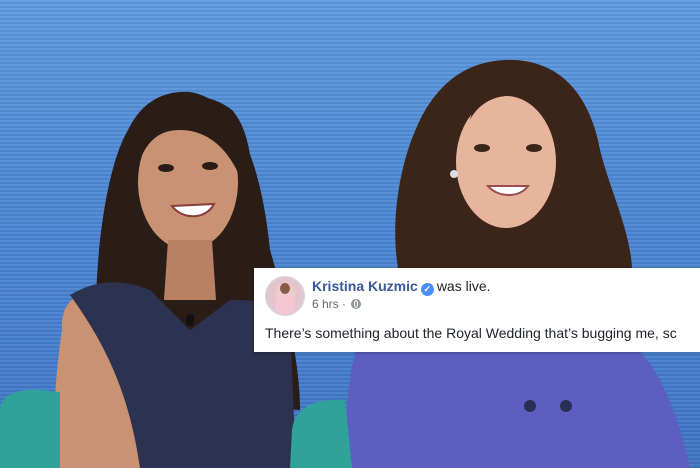 This screenshot has width=700, height=468. I want to click on left-woman-neck, so click(190, 270).